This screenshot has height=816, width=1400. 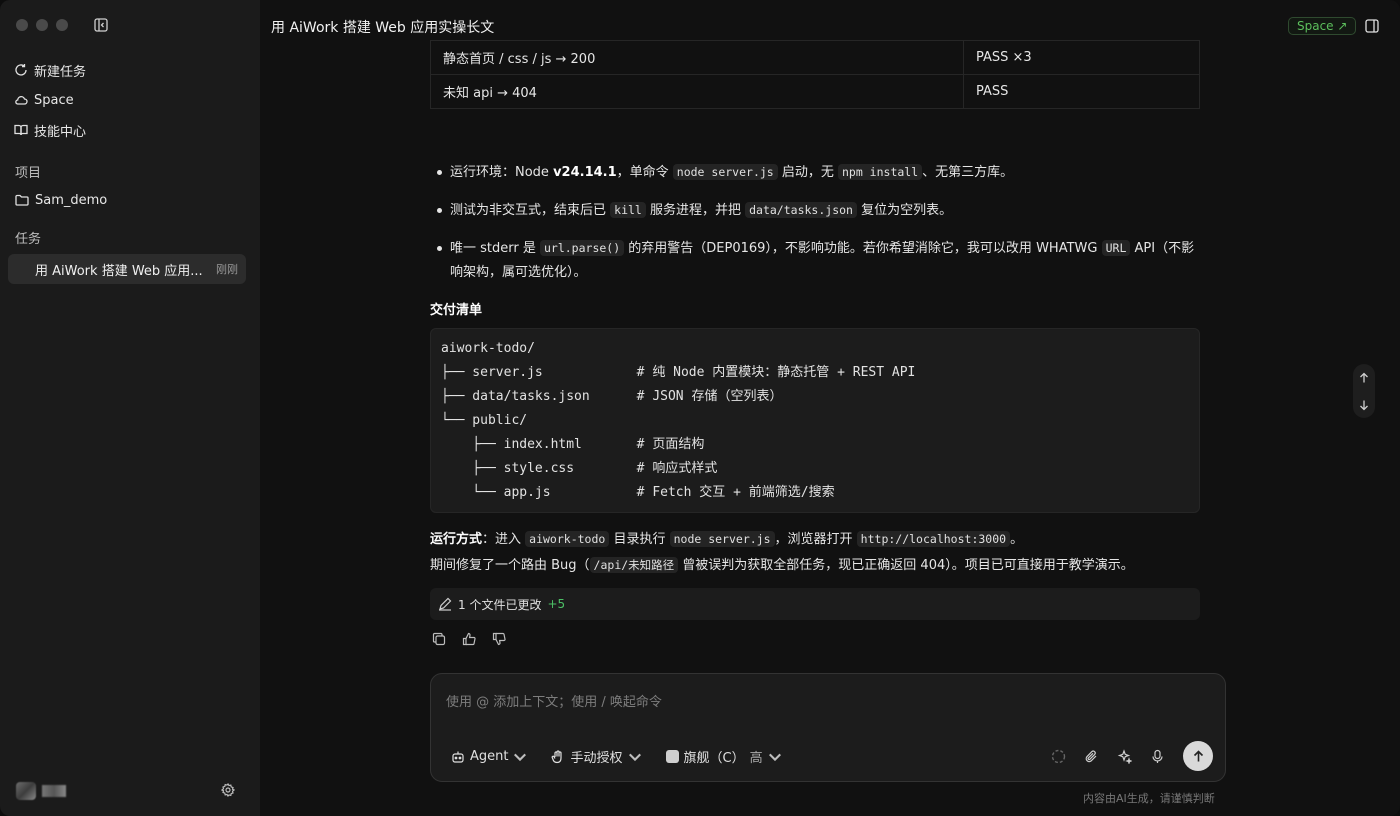 I want to click on microphone-icon, so click(x=1157, y=756).